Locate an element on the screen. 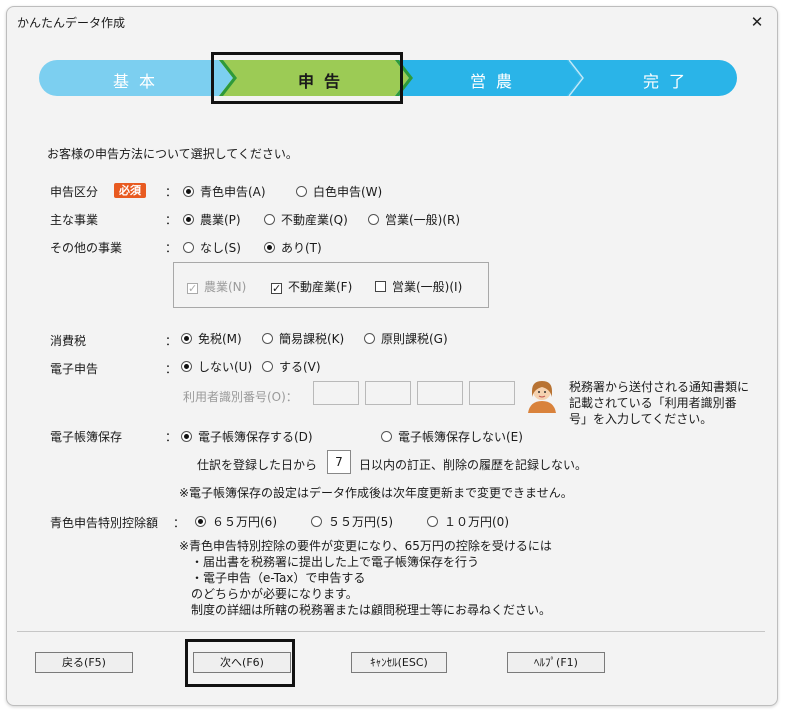 This screenshot has width=786, height=711. step-highlight-box is located at coordinates (307, 78).